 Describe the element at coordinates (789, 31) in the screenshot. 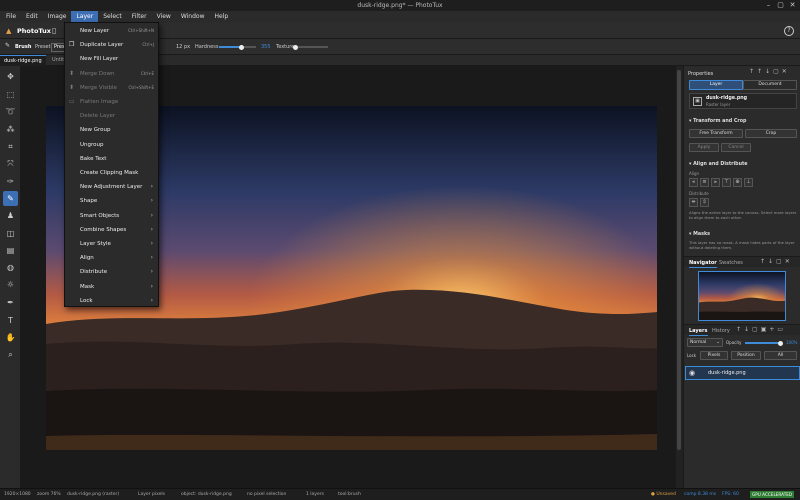

I see `help-icon: ?` at that location.